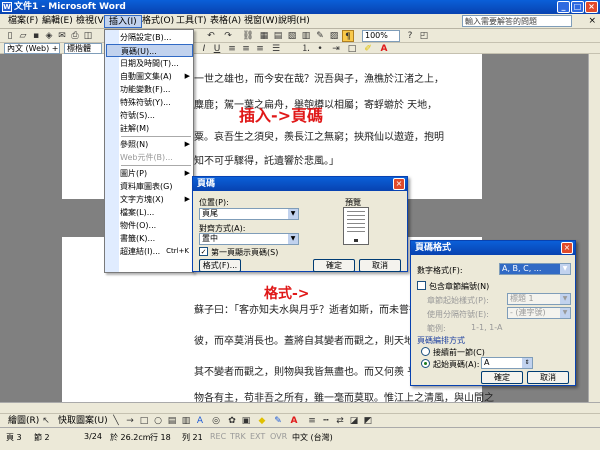  Describe the element at coordinates (238, 436) in the screenshot. I see `status-trk: TRK` at that location.